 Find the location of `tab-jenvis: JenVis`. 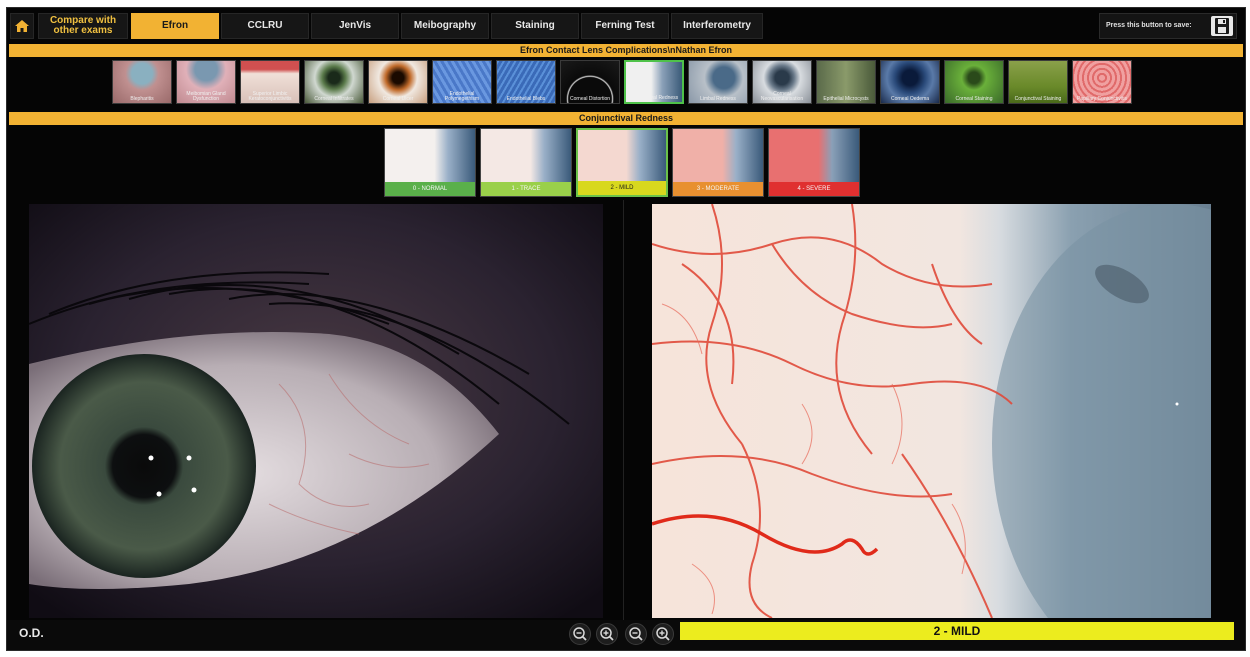

tab-jenvis: JenVis is located at coordinates (355, 26).